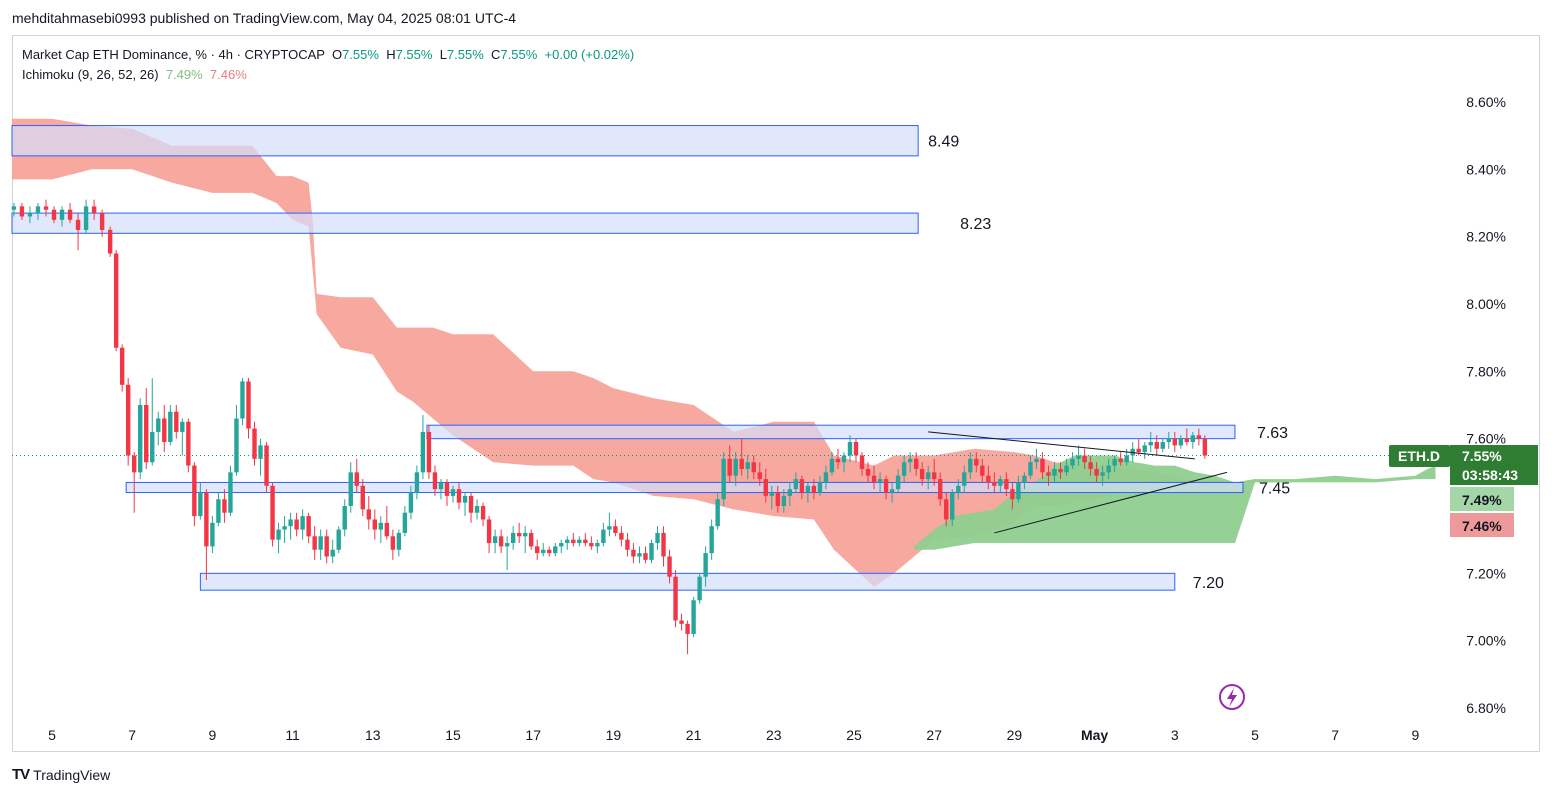  I want to click on legend-indicator-row: Ichimoku (9, 26, 52, 26) 7.49% 7.46%, so click(328, 75).